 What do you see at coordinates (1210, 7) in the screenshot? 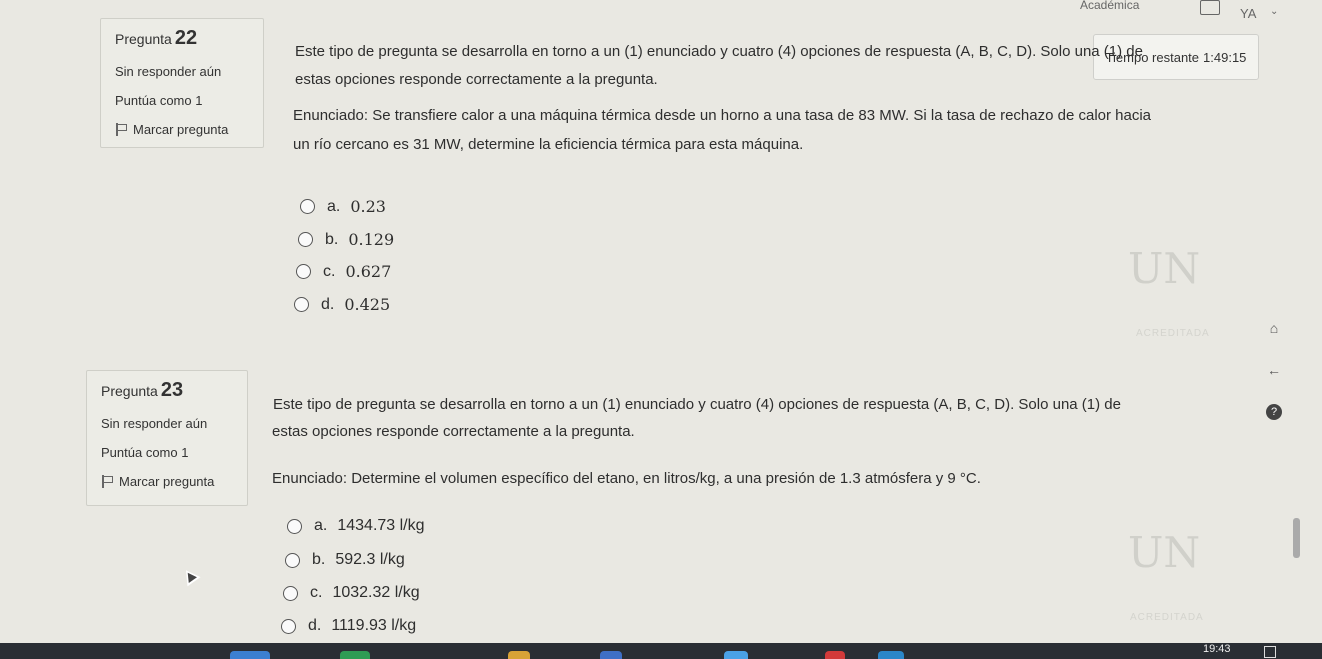
I see `mail-icon` at bounding box center [1210, 7].